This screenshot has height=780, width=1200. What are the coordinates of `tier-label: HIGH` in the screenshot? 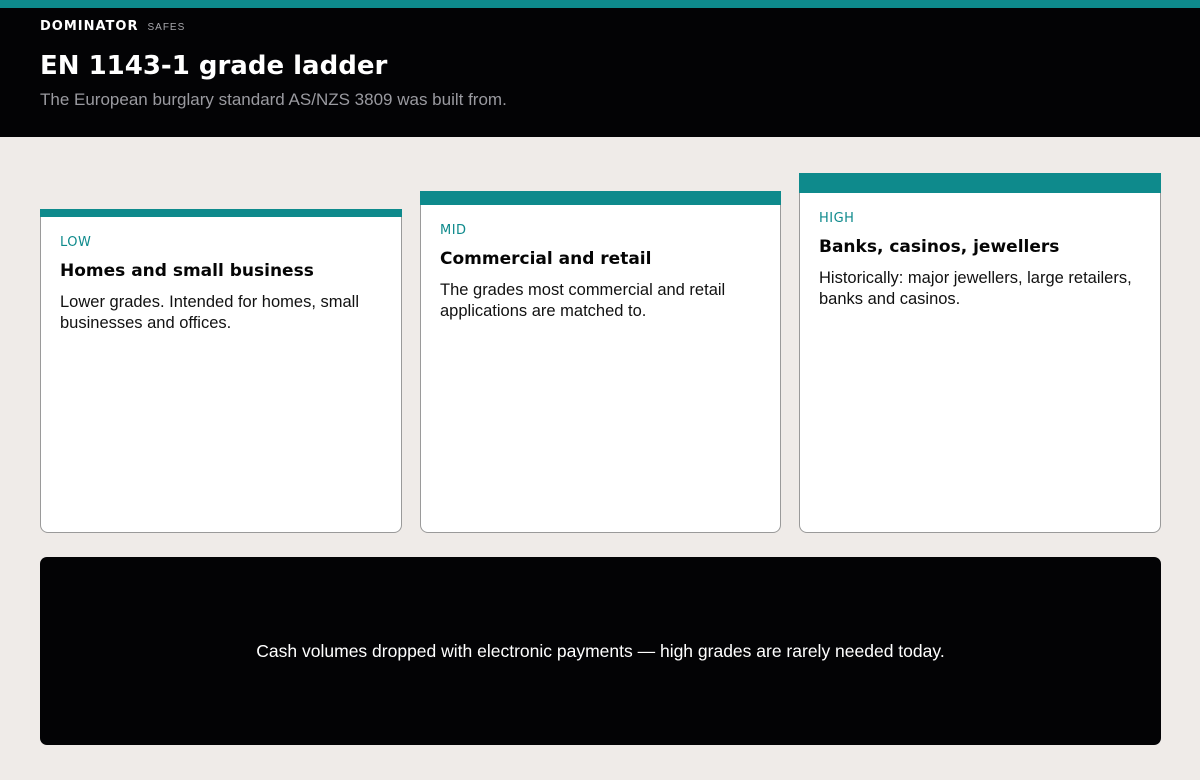 It's located at (837, 218).